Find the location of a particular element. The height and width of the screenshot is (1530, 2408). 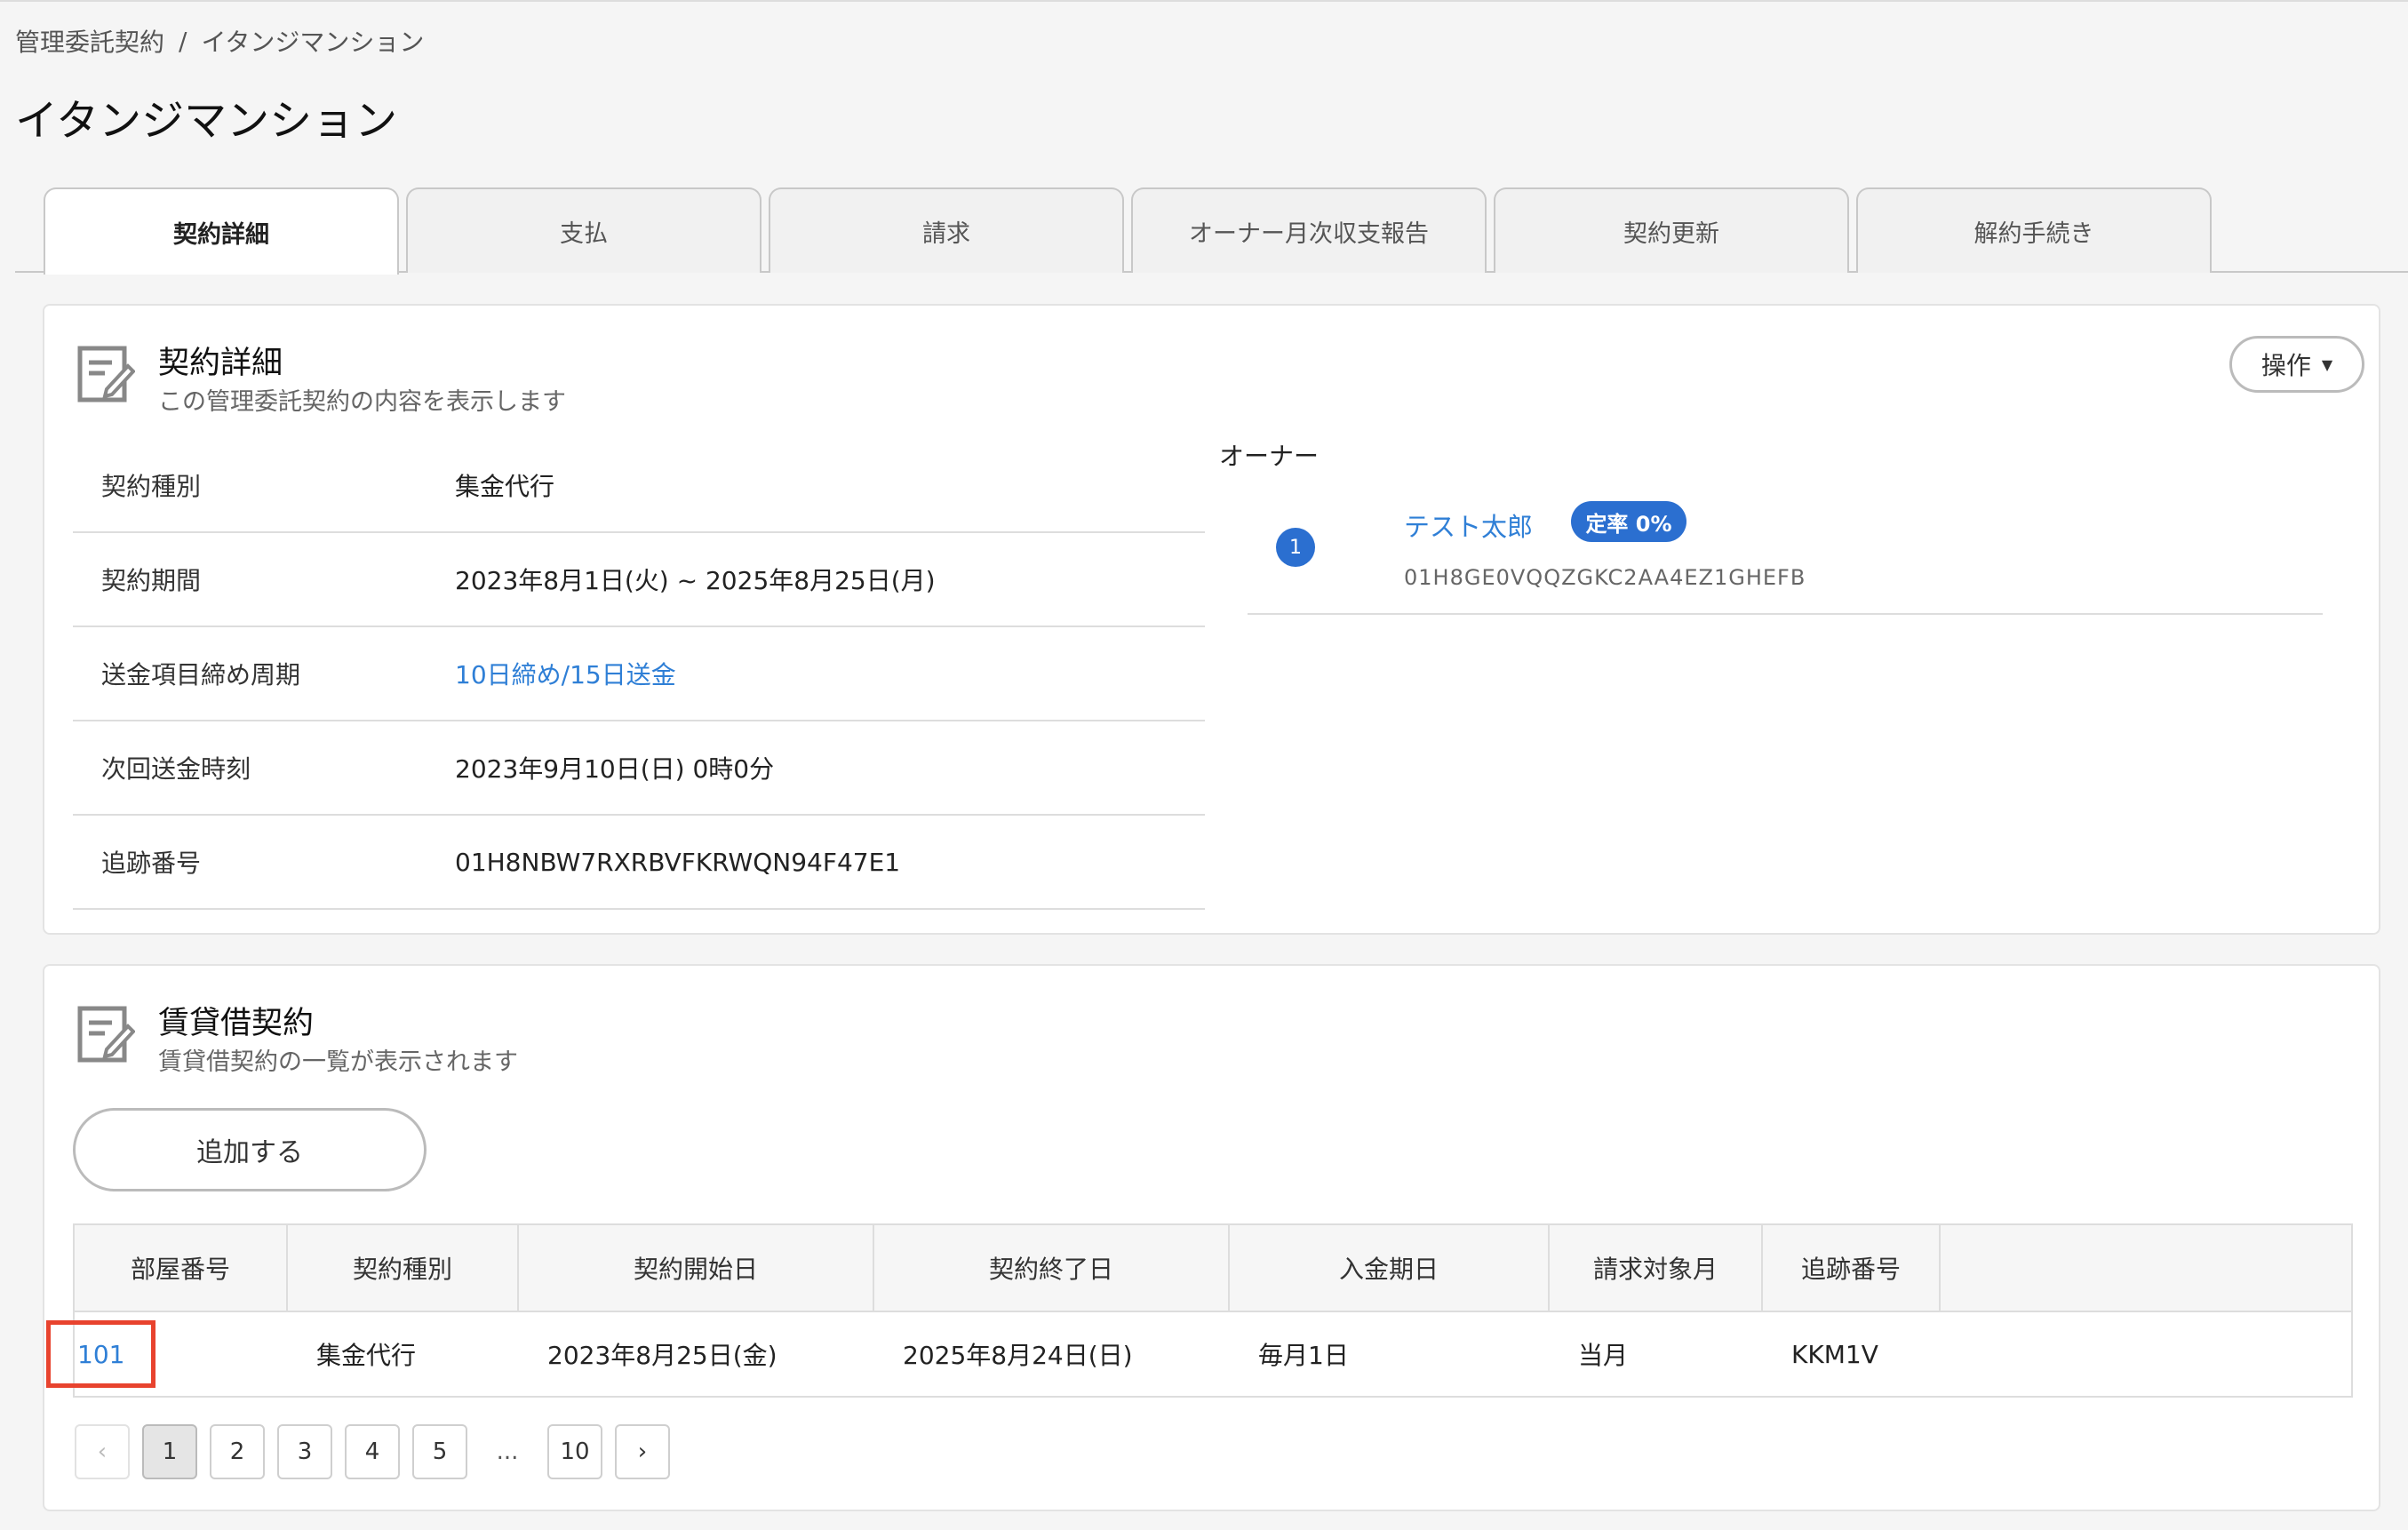

column-header: 契約種別 is located at coordinates (403, 1268).